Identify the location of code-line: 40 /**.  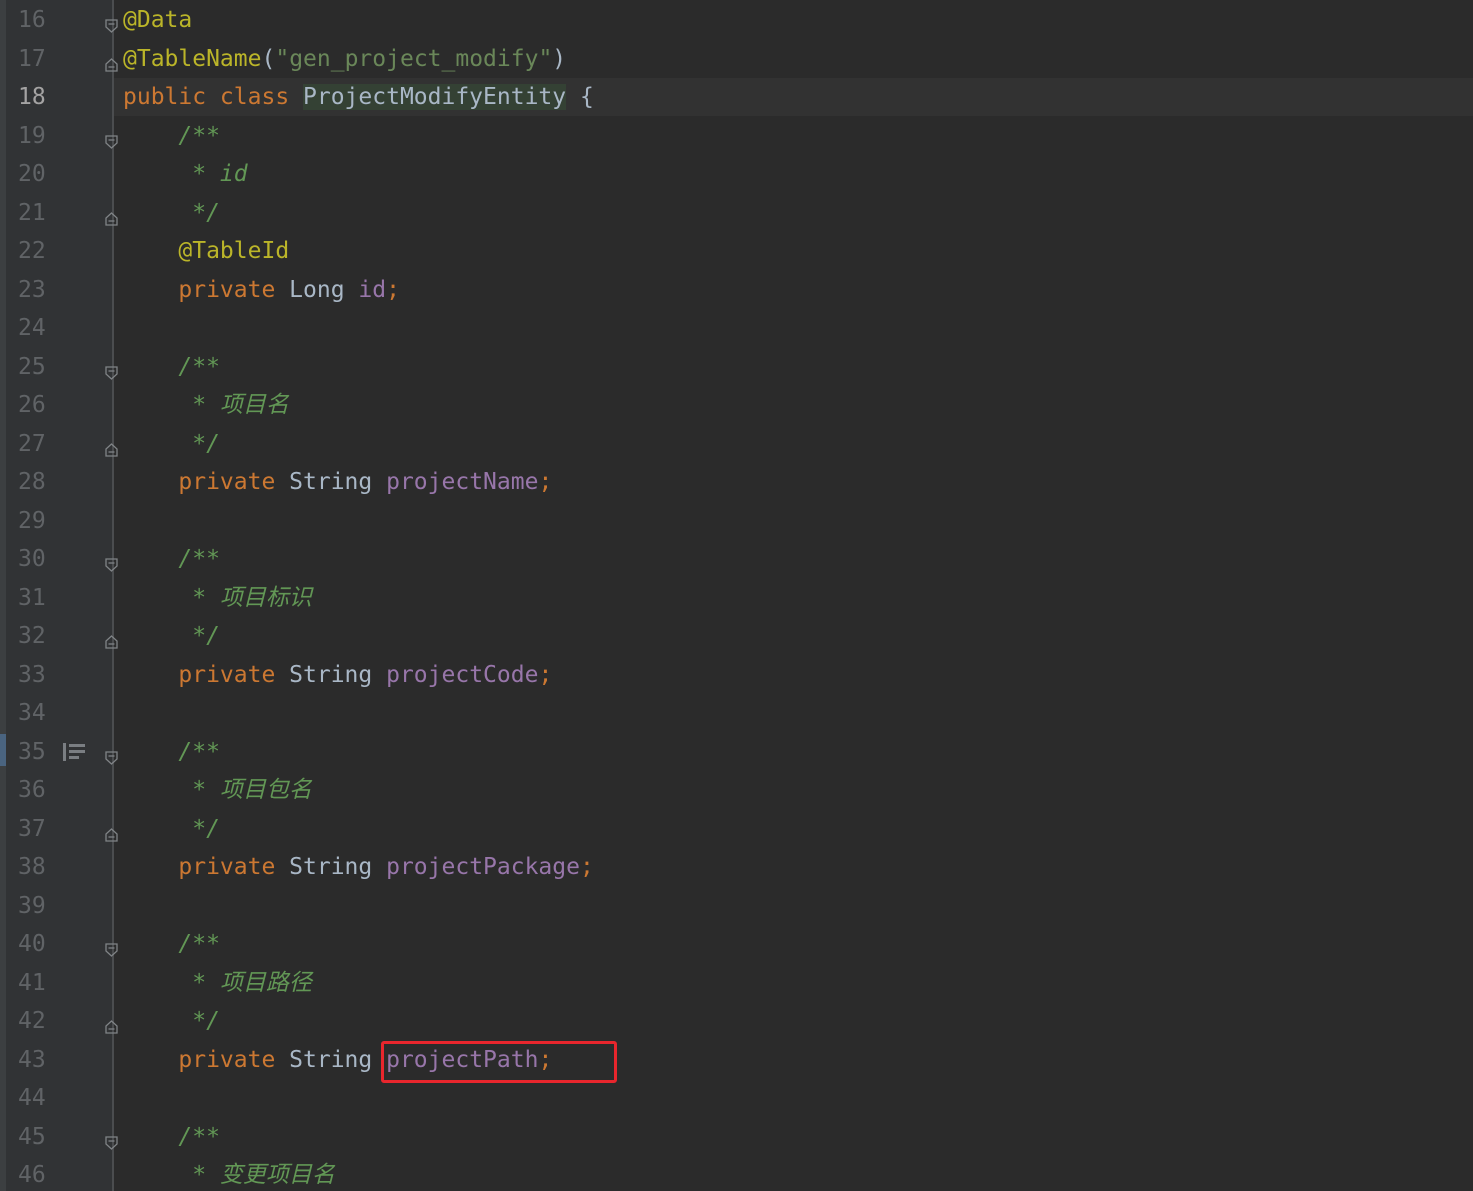
(736, 944).